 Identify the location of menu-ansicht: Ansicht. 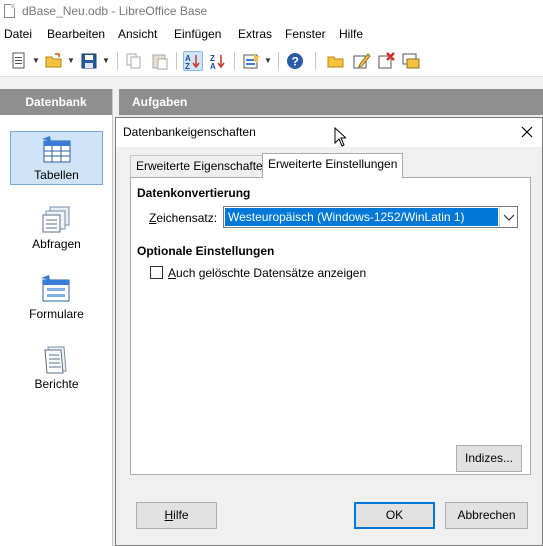
(137, 34).